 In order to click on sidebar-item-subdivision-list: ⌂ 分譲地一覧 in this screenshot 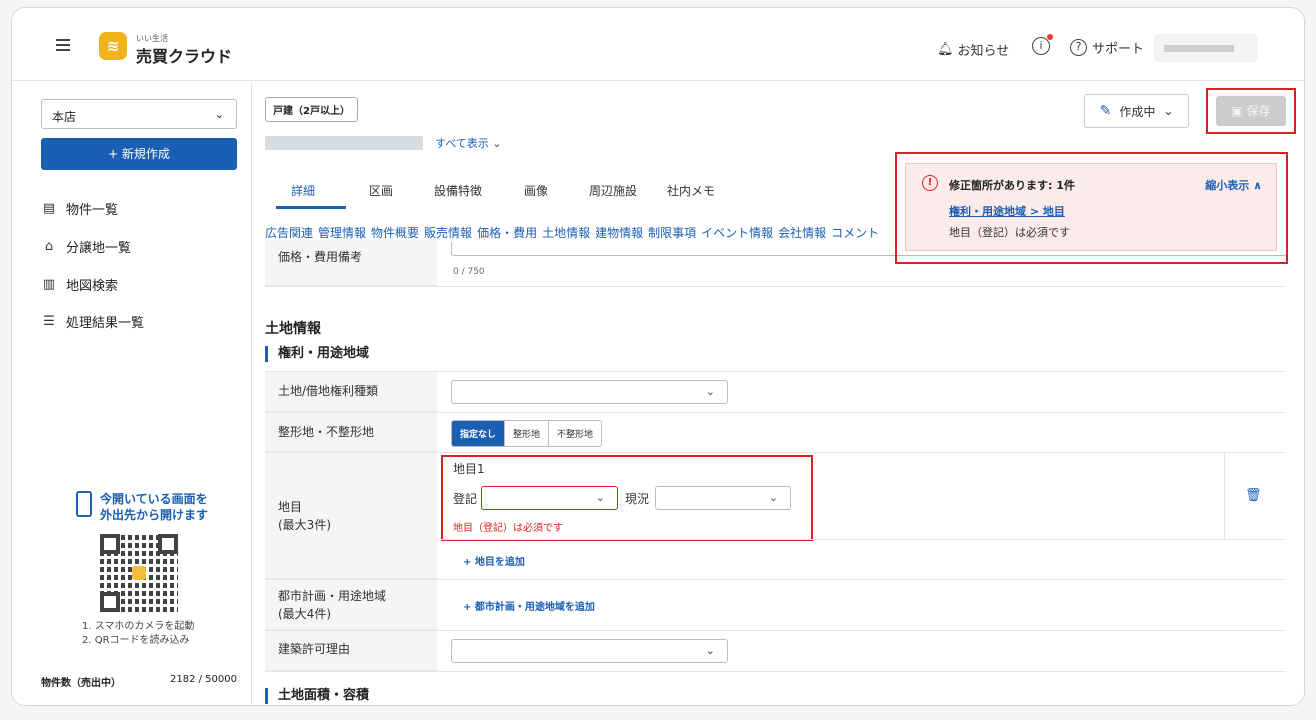, I will do `click(86, 246)`.